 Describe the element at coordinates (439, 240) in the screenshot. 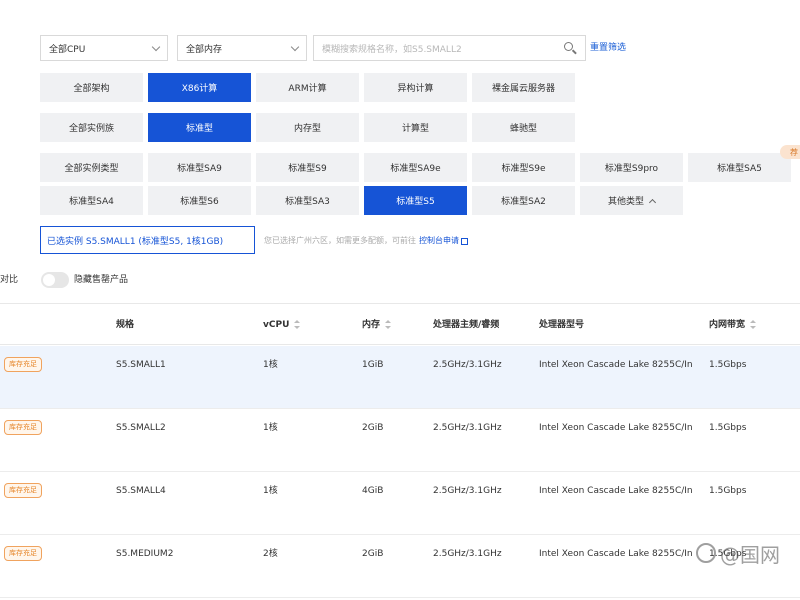

I see `console-apply-link: 控制台申请` at that location.